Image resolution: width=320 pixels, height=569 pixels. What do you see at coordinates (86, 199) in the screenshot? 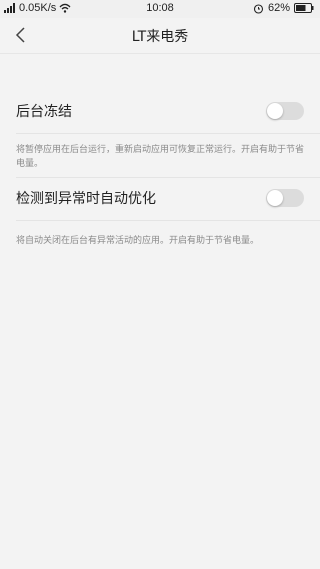
I see `setting-label: 检测到异常时自动优化` at bounding box center [86, 199].